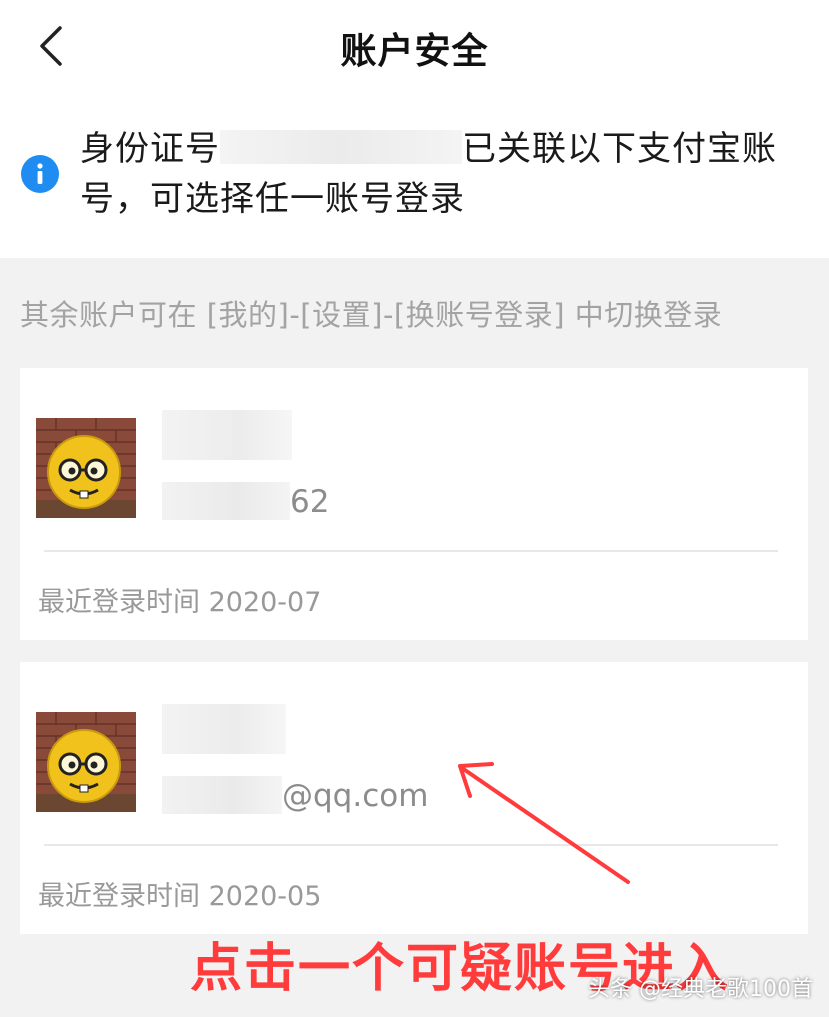  What do you see at coordinates (371, 315) in the screenshot?
I see `switch-account-hint: 其余账户可在 [我的]-[设置]-[换账号登录] 中切换登录` at bounding box center [371, 315].